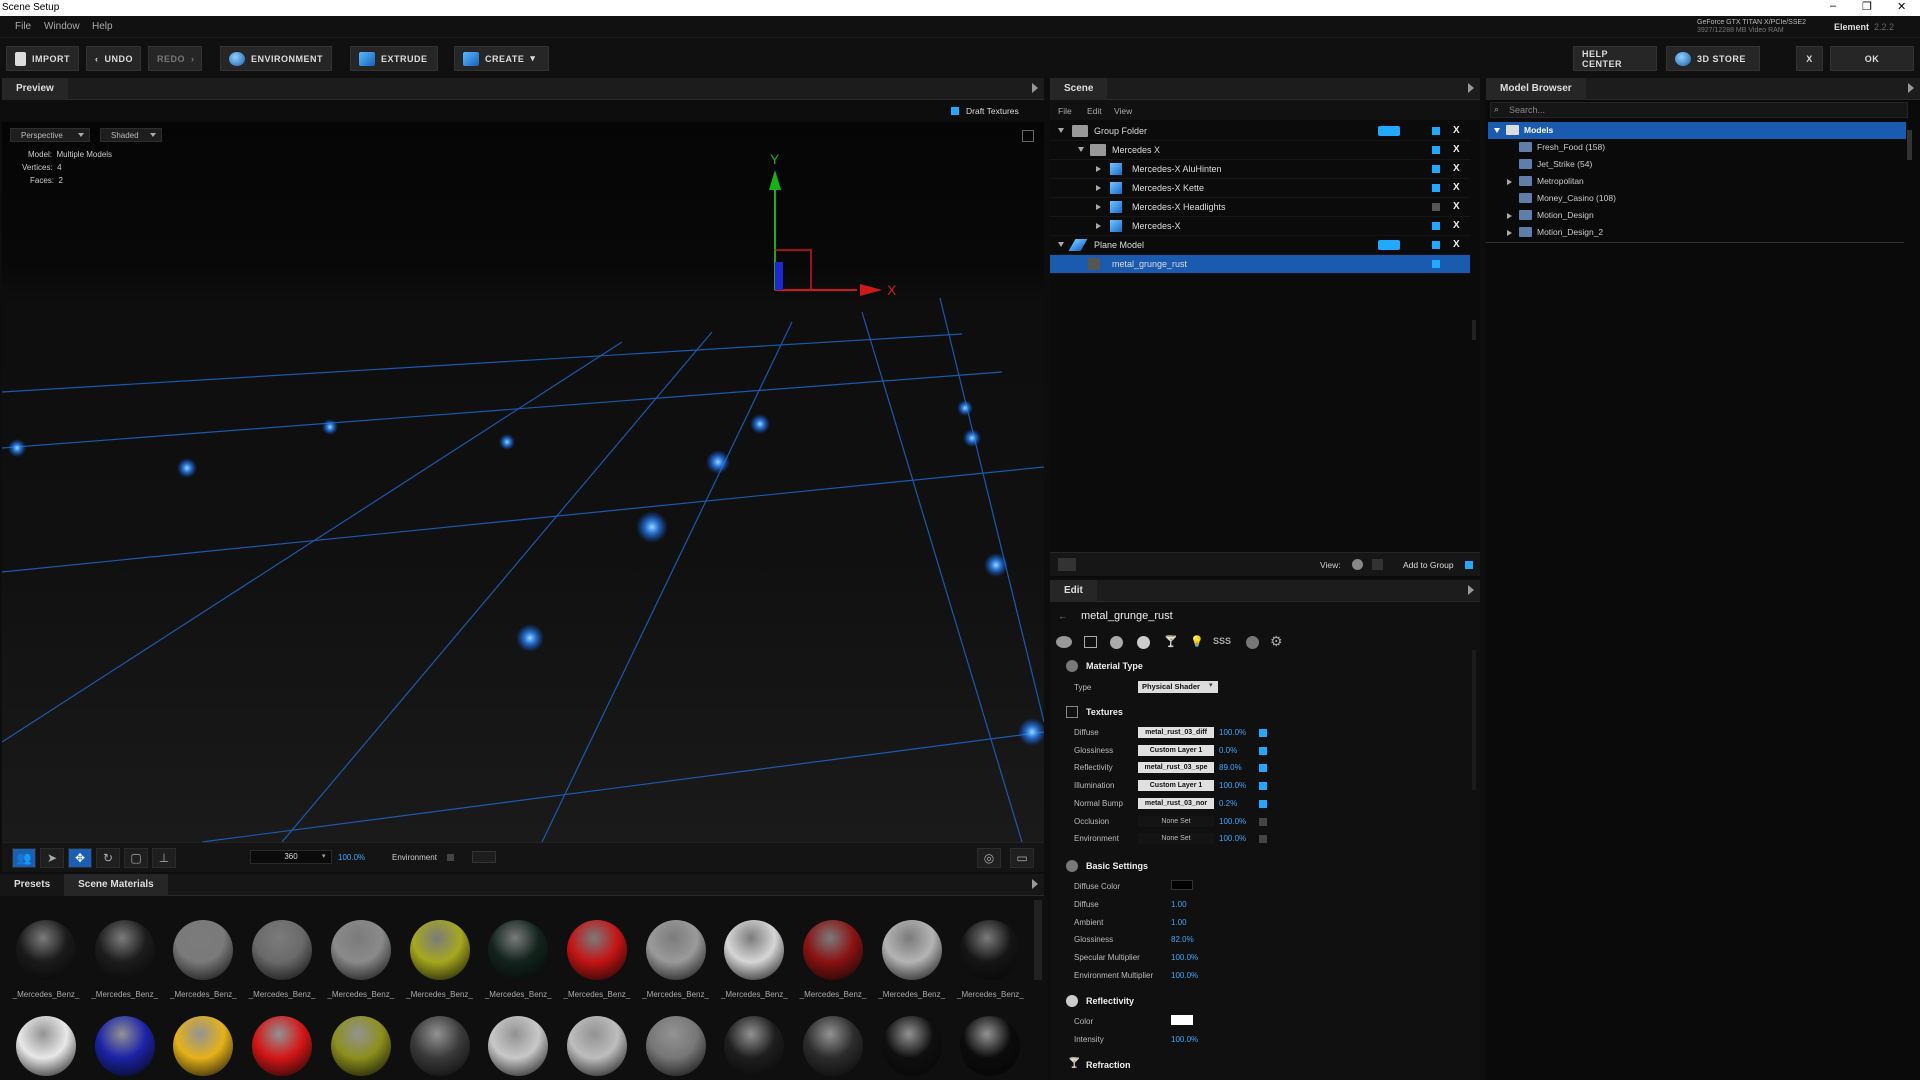  I want to click on edit-tab: Edit, so click(1073, 590).